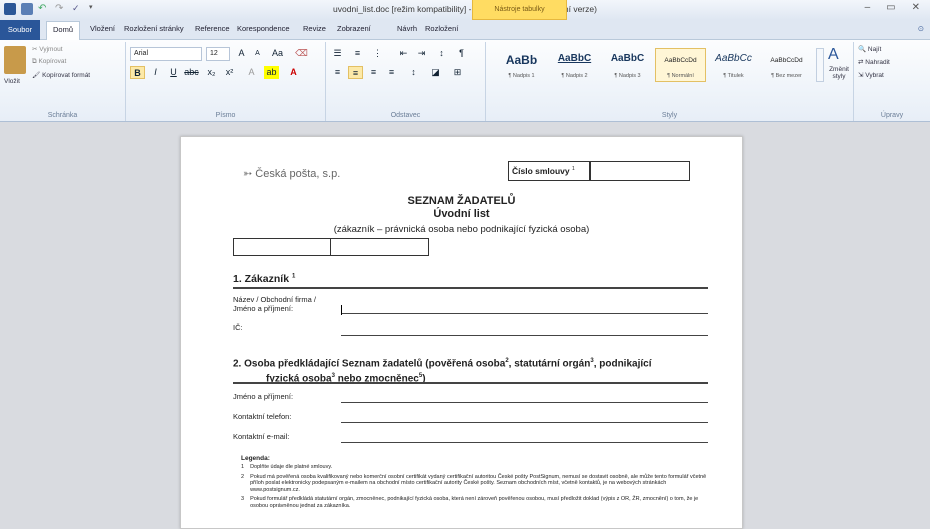 The height and width of the screenshot is (529, 930). I want to click on maximize-button: ▭, so click(890, 7).